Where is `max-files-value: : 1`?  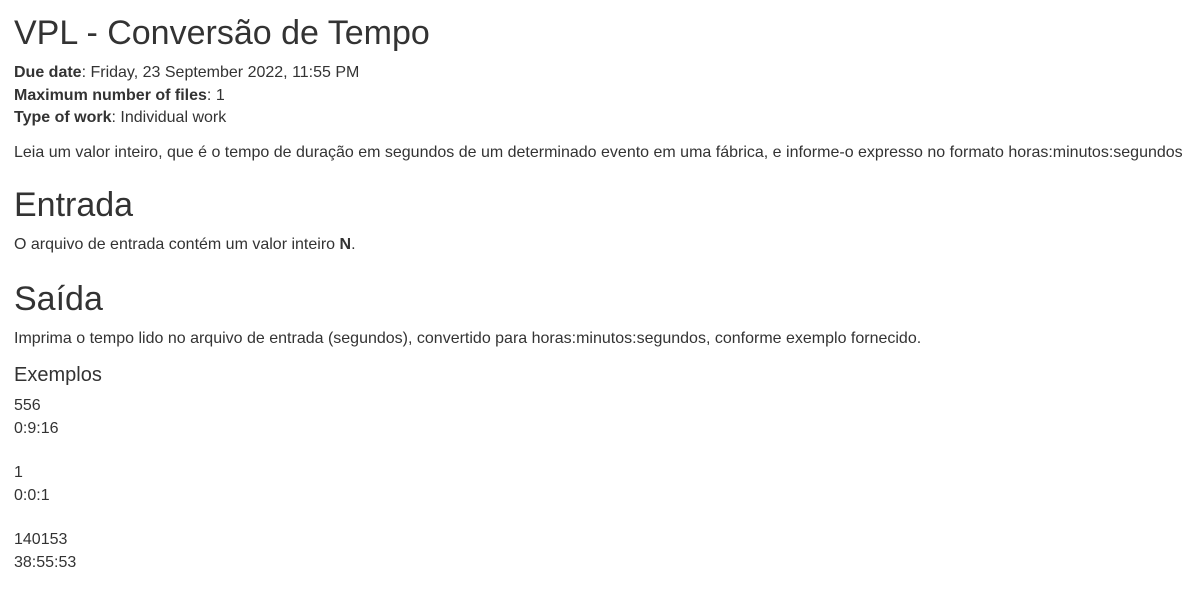
max-files-value: : 1 is located at coordinates (215, 95).